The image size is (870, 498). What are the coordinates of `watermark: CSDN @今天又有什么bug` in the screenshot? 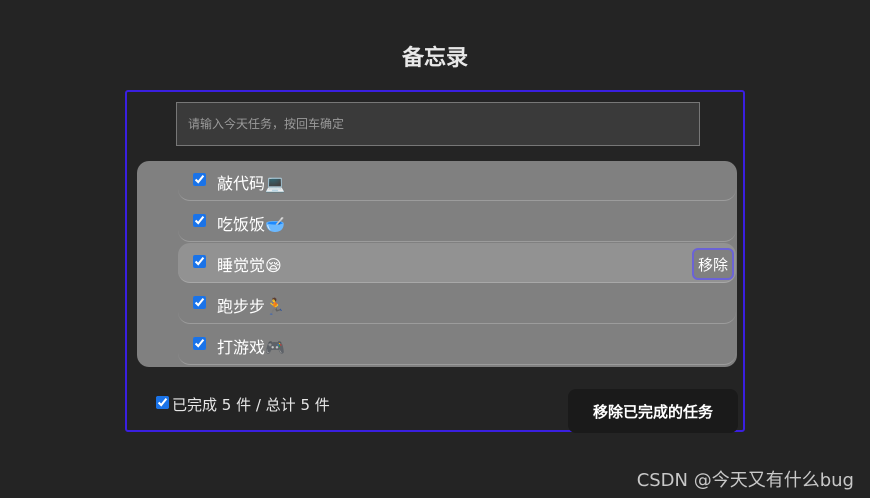 It's located at (745, 480).